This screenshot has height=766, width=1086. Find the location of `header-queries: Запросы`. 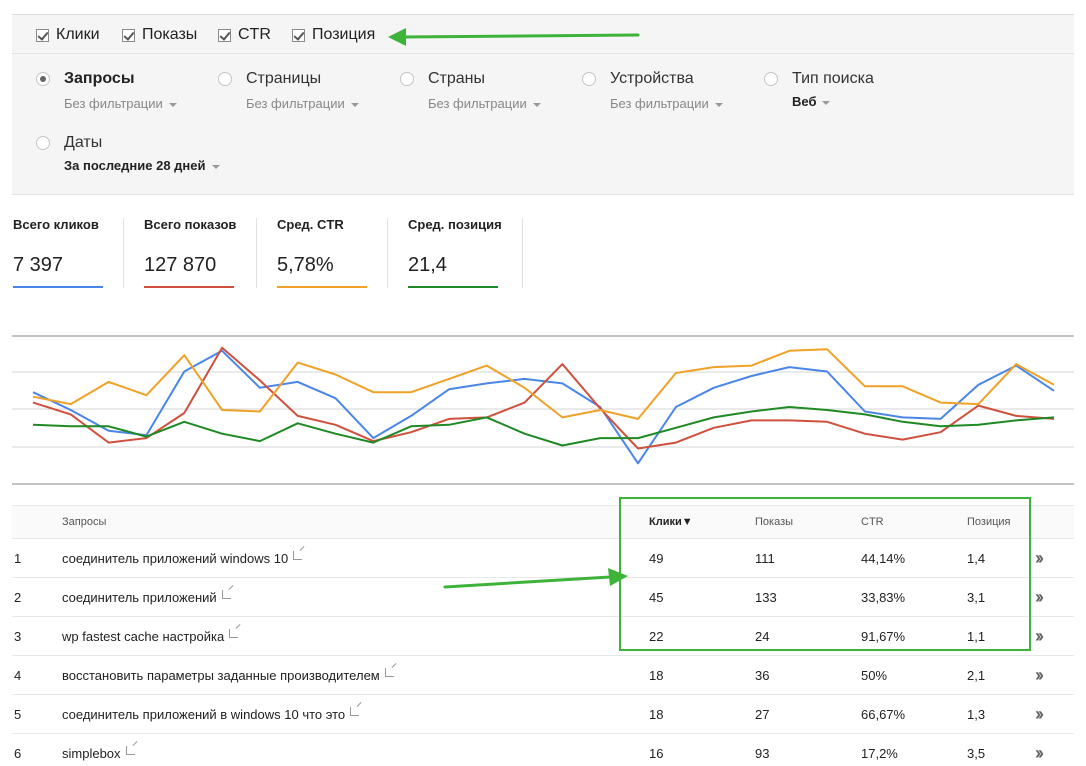

header-queries: Запросы is located at coordinates (355, 522).